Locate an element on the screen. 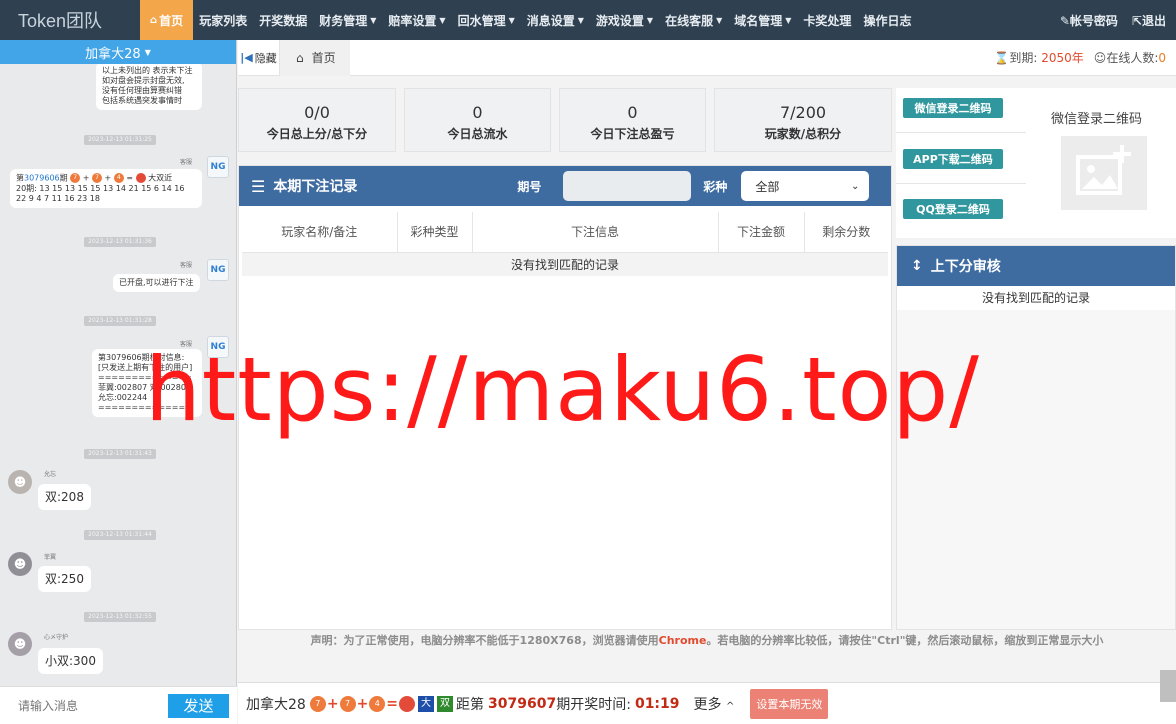 The width and height of the screenshot is (1176, 724). chevron-up-icon: ^ is located at coordinates (730, 706).